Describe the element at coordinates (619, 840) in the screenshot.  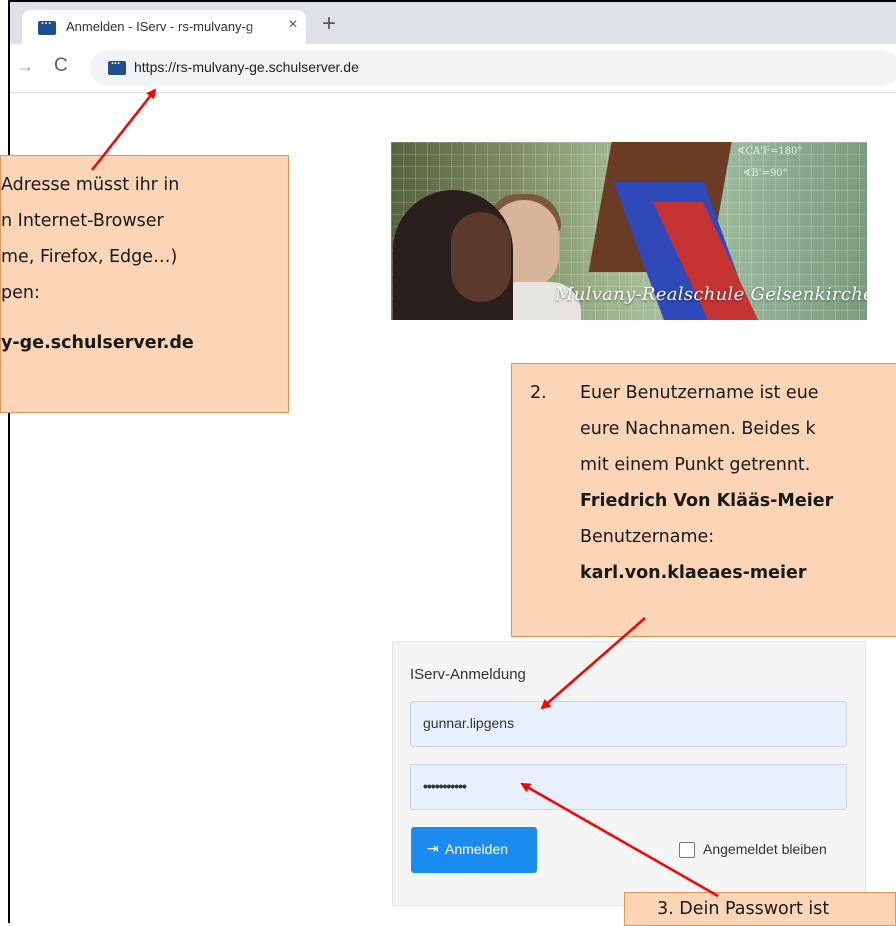
I see `arrow-to-password` at that location.